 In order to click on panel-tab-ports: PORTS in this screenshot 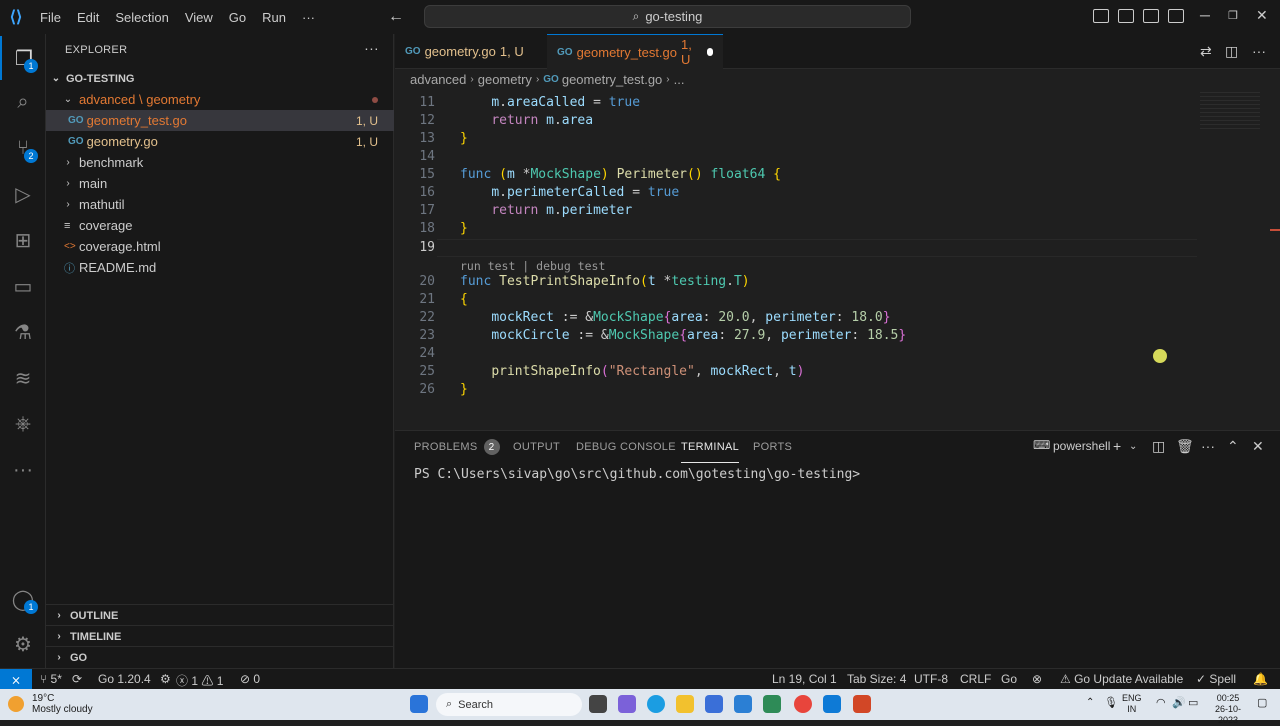, I will do `click(772, 447)`.